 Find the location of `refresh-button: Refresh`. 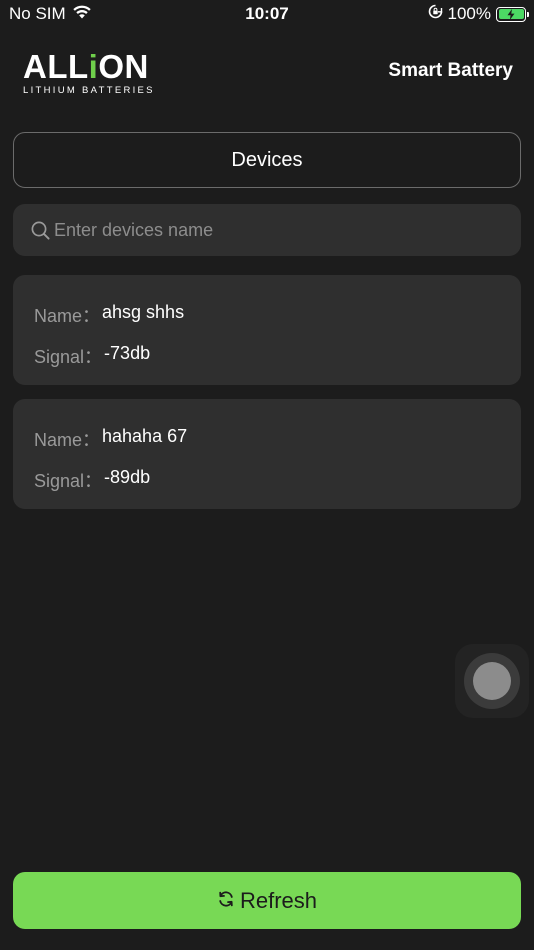

refresh-button: Refresh is located at coordinates (267, 900).